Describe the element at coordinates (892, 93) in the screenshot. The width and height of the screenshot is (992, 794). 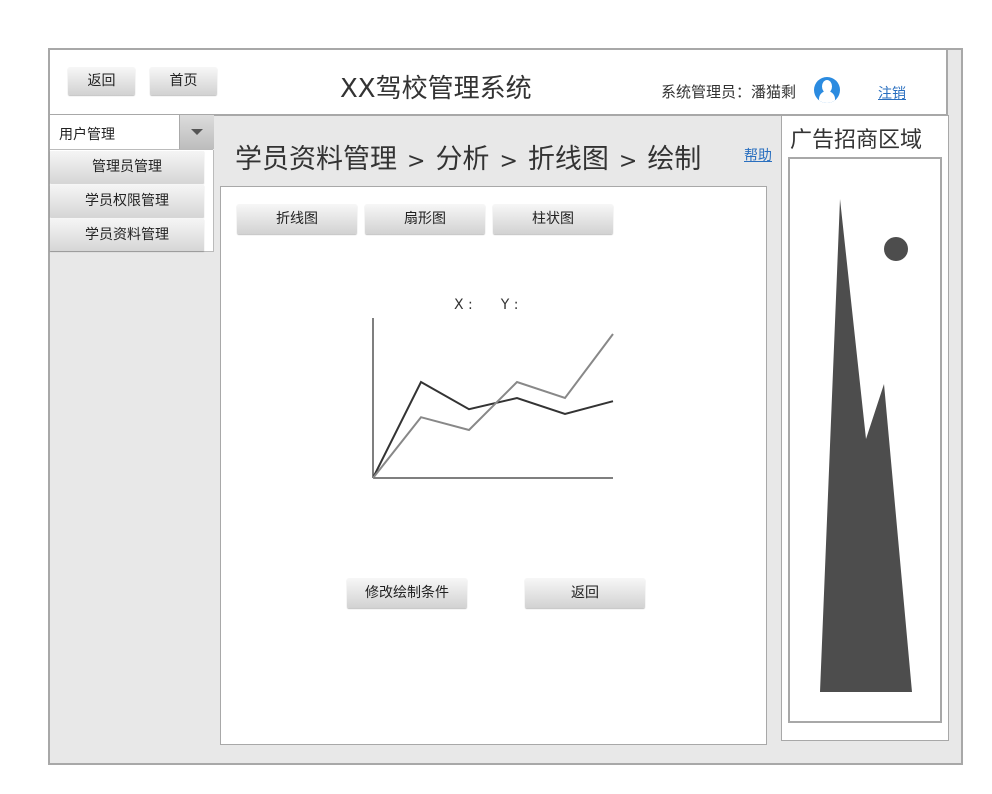
I see `logout-link: 注销` at that location.